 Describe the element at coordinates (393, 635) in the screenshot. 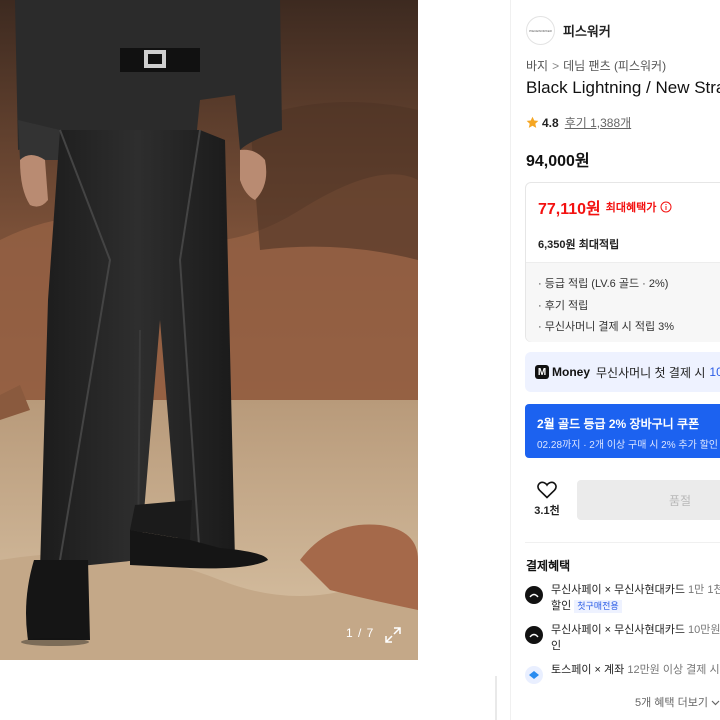

I see `expand-icon` at that location.